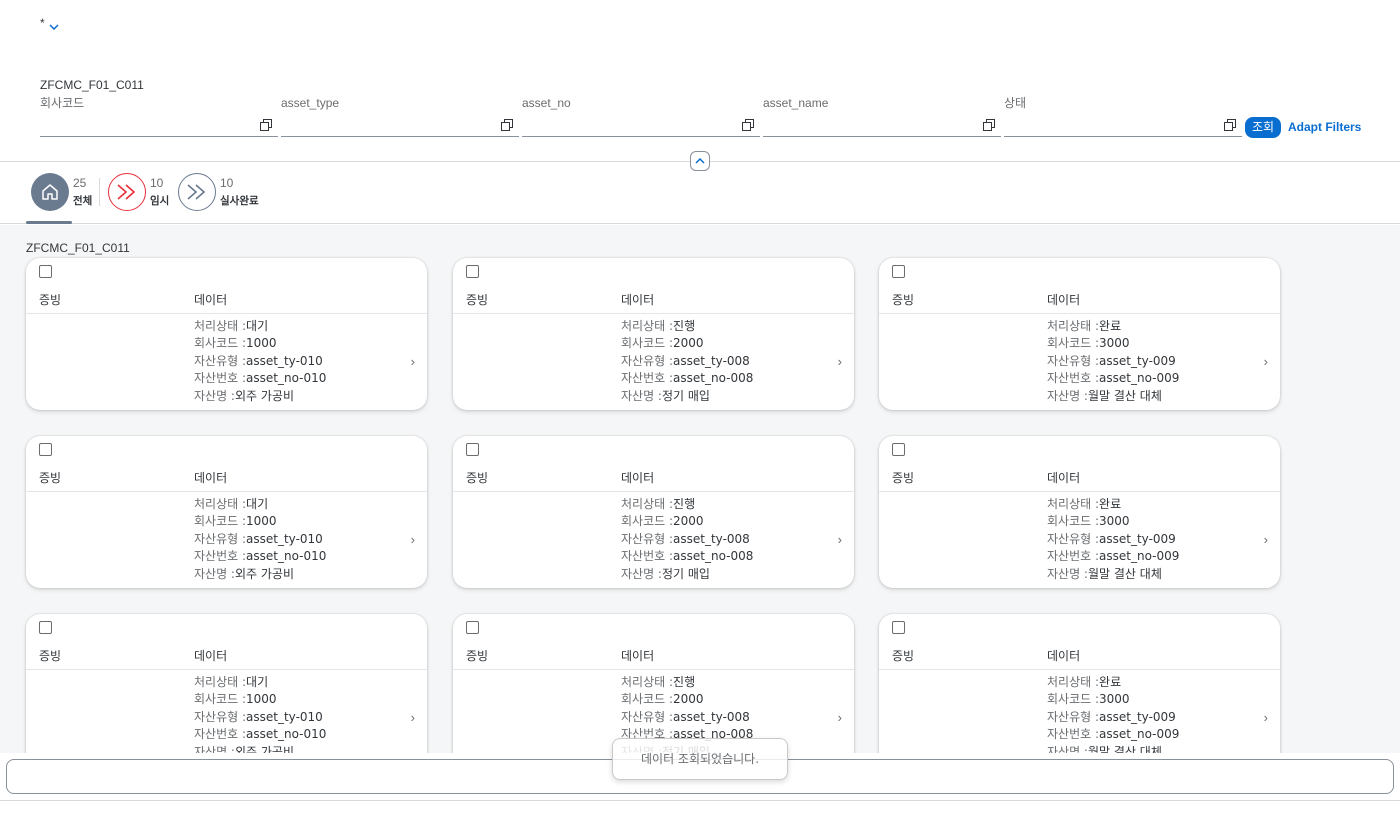  What do you see at coordinates (1263, 127) in the screenshot?
I see `go-button: 조회` at bounding box center [1263, 127].